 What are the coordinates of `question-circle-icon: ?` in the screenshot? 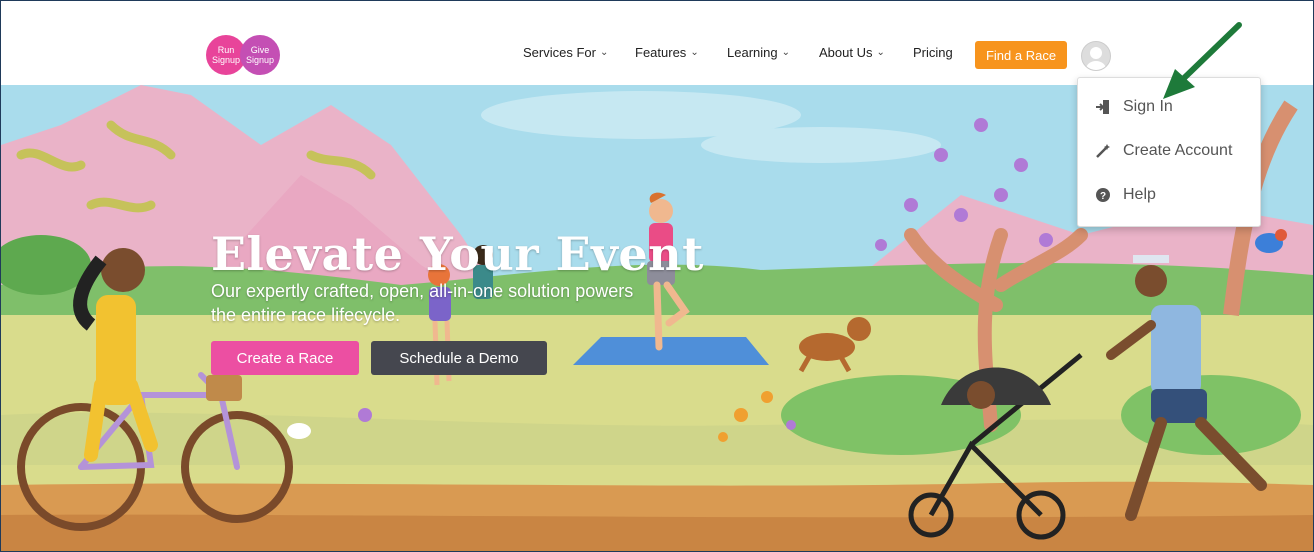 It's located at (1103, 195).